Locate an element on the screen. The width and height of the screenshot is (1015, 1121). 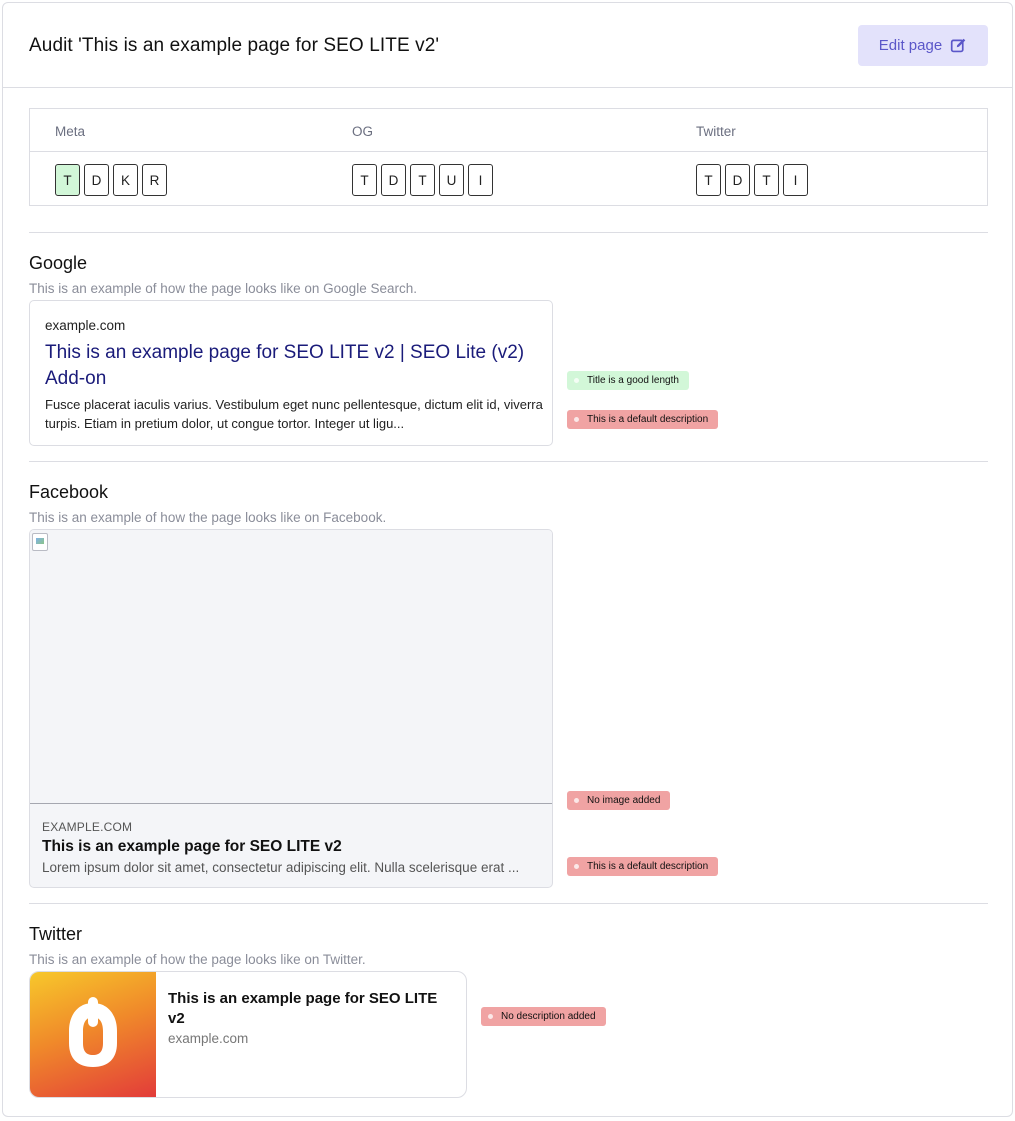
meta-tag-description: D is located at coordinates (96, 180).